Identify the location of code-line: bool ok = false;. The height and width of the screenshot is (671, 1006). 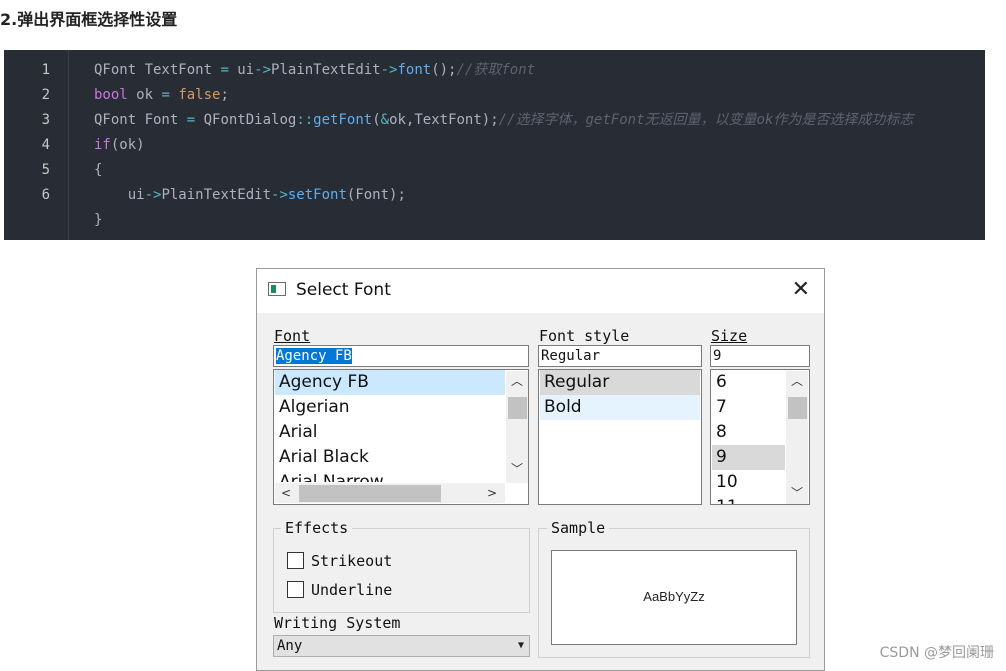
(161, 95).